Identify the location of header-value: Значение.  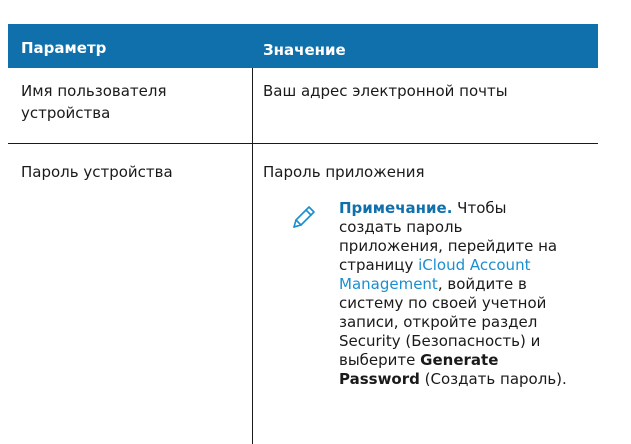
(304, 50).